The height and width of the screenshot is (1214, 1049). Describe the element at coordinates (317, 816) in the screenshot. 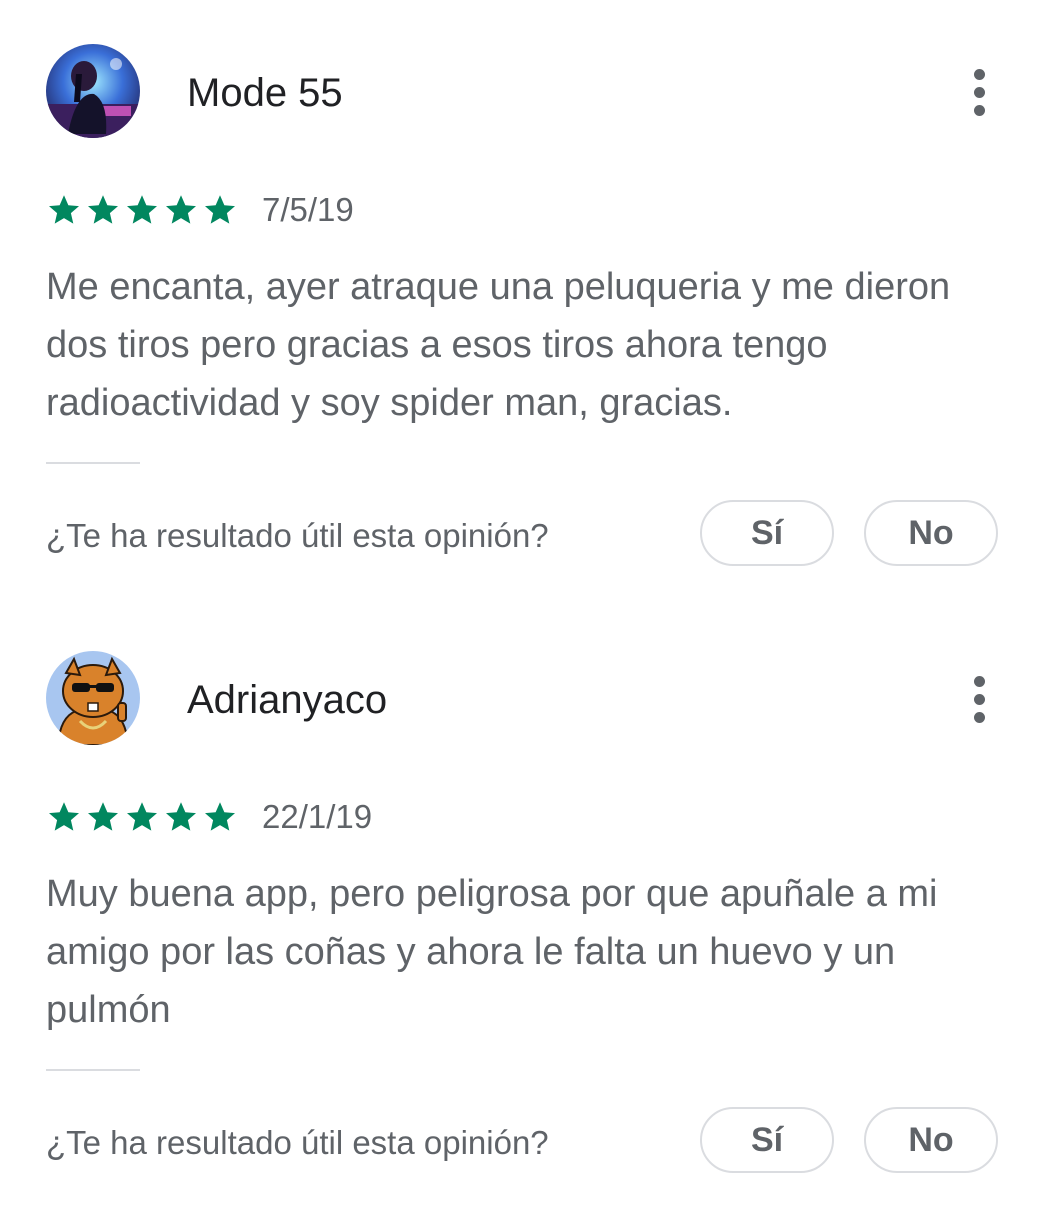

I see `review-date: 22/1/19` at that location.